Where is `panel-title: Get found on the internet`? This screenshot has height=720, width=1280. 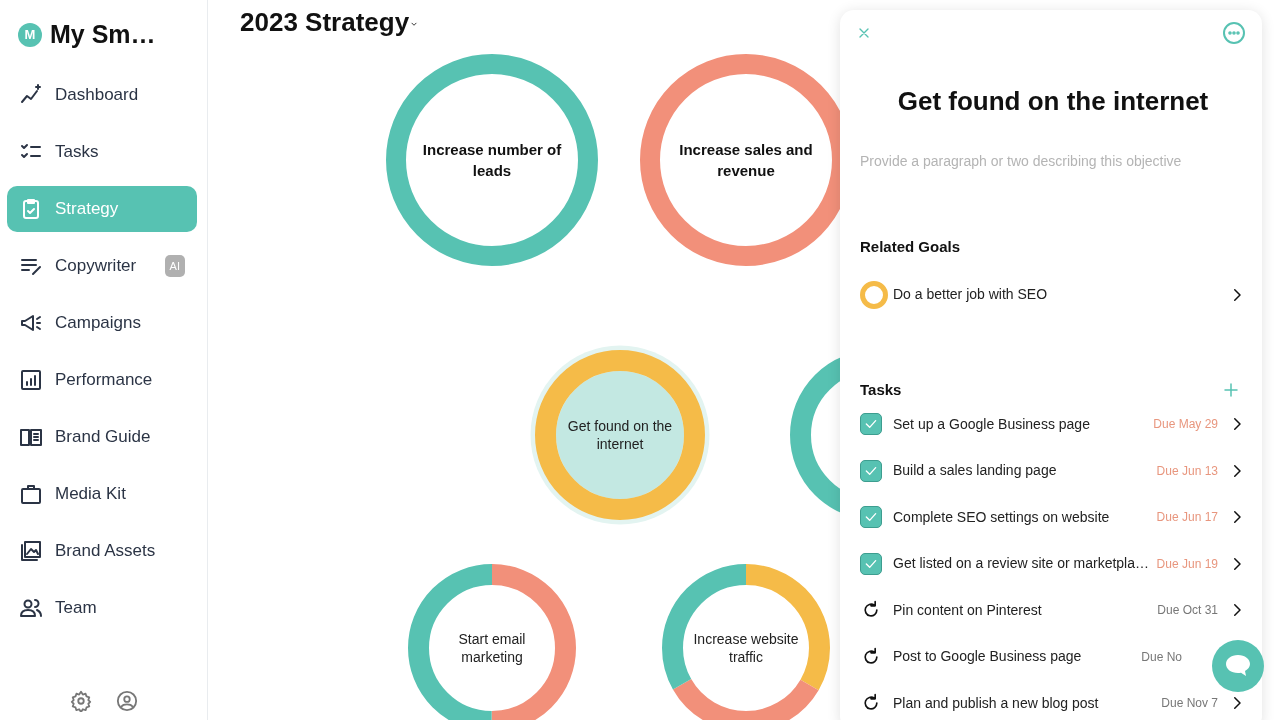 panel-title: Get found on the internet is located at coordinates (1053, 101).